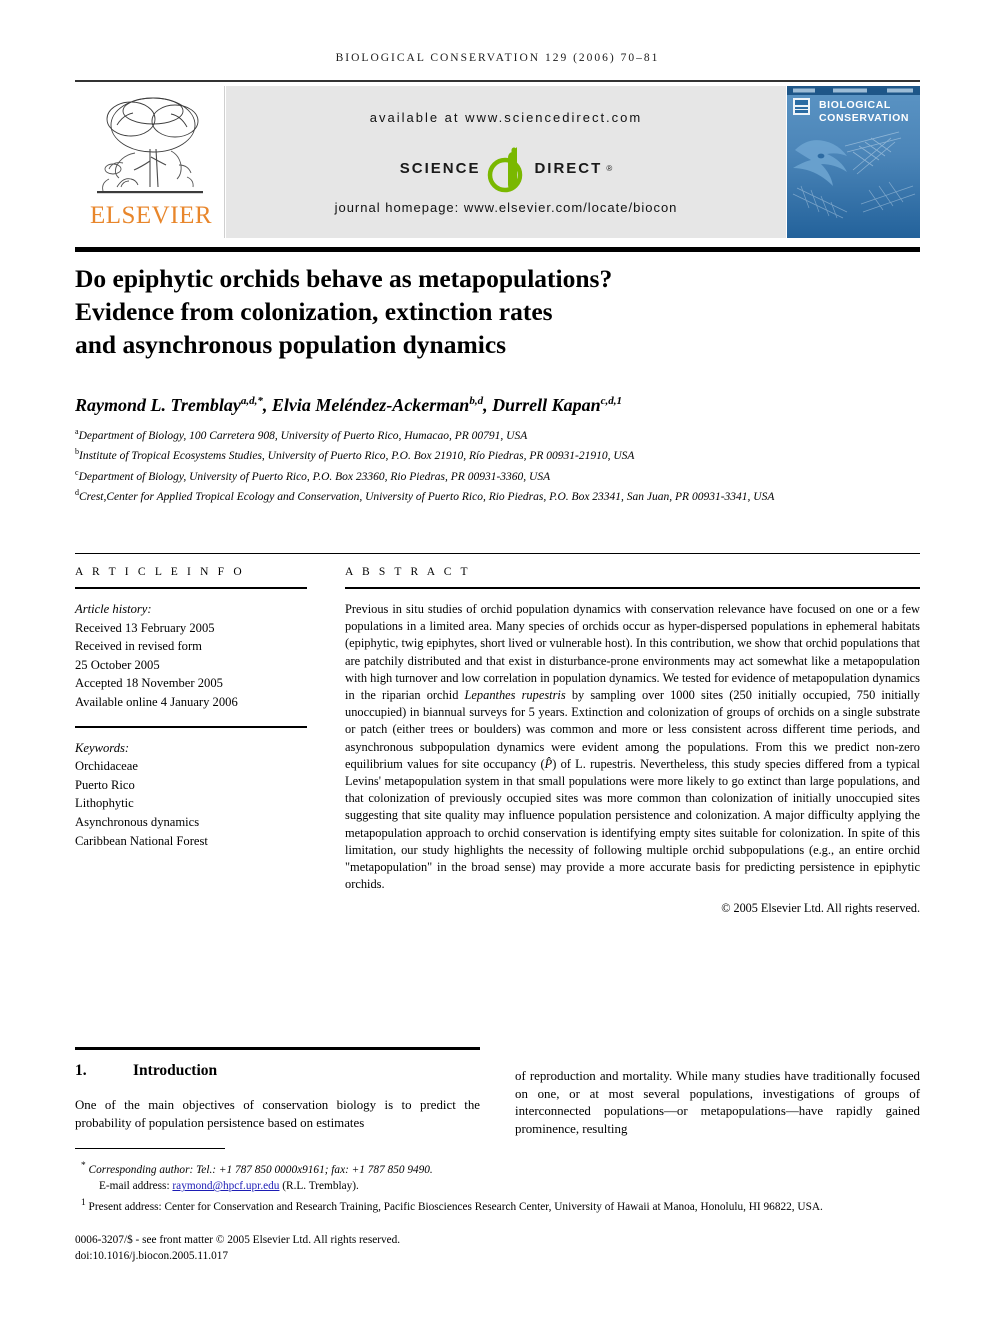  What do you see at coordinates (370, 405) in the screenshot?
I see `author-name: Elvia Meléndez-Ackerman` at bounding box center [370, 405].